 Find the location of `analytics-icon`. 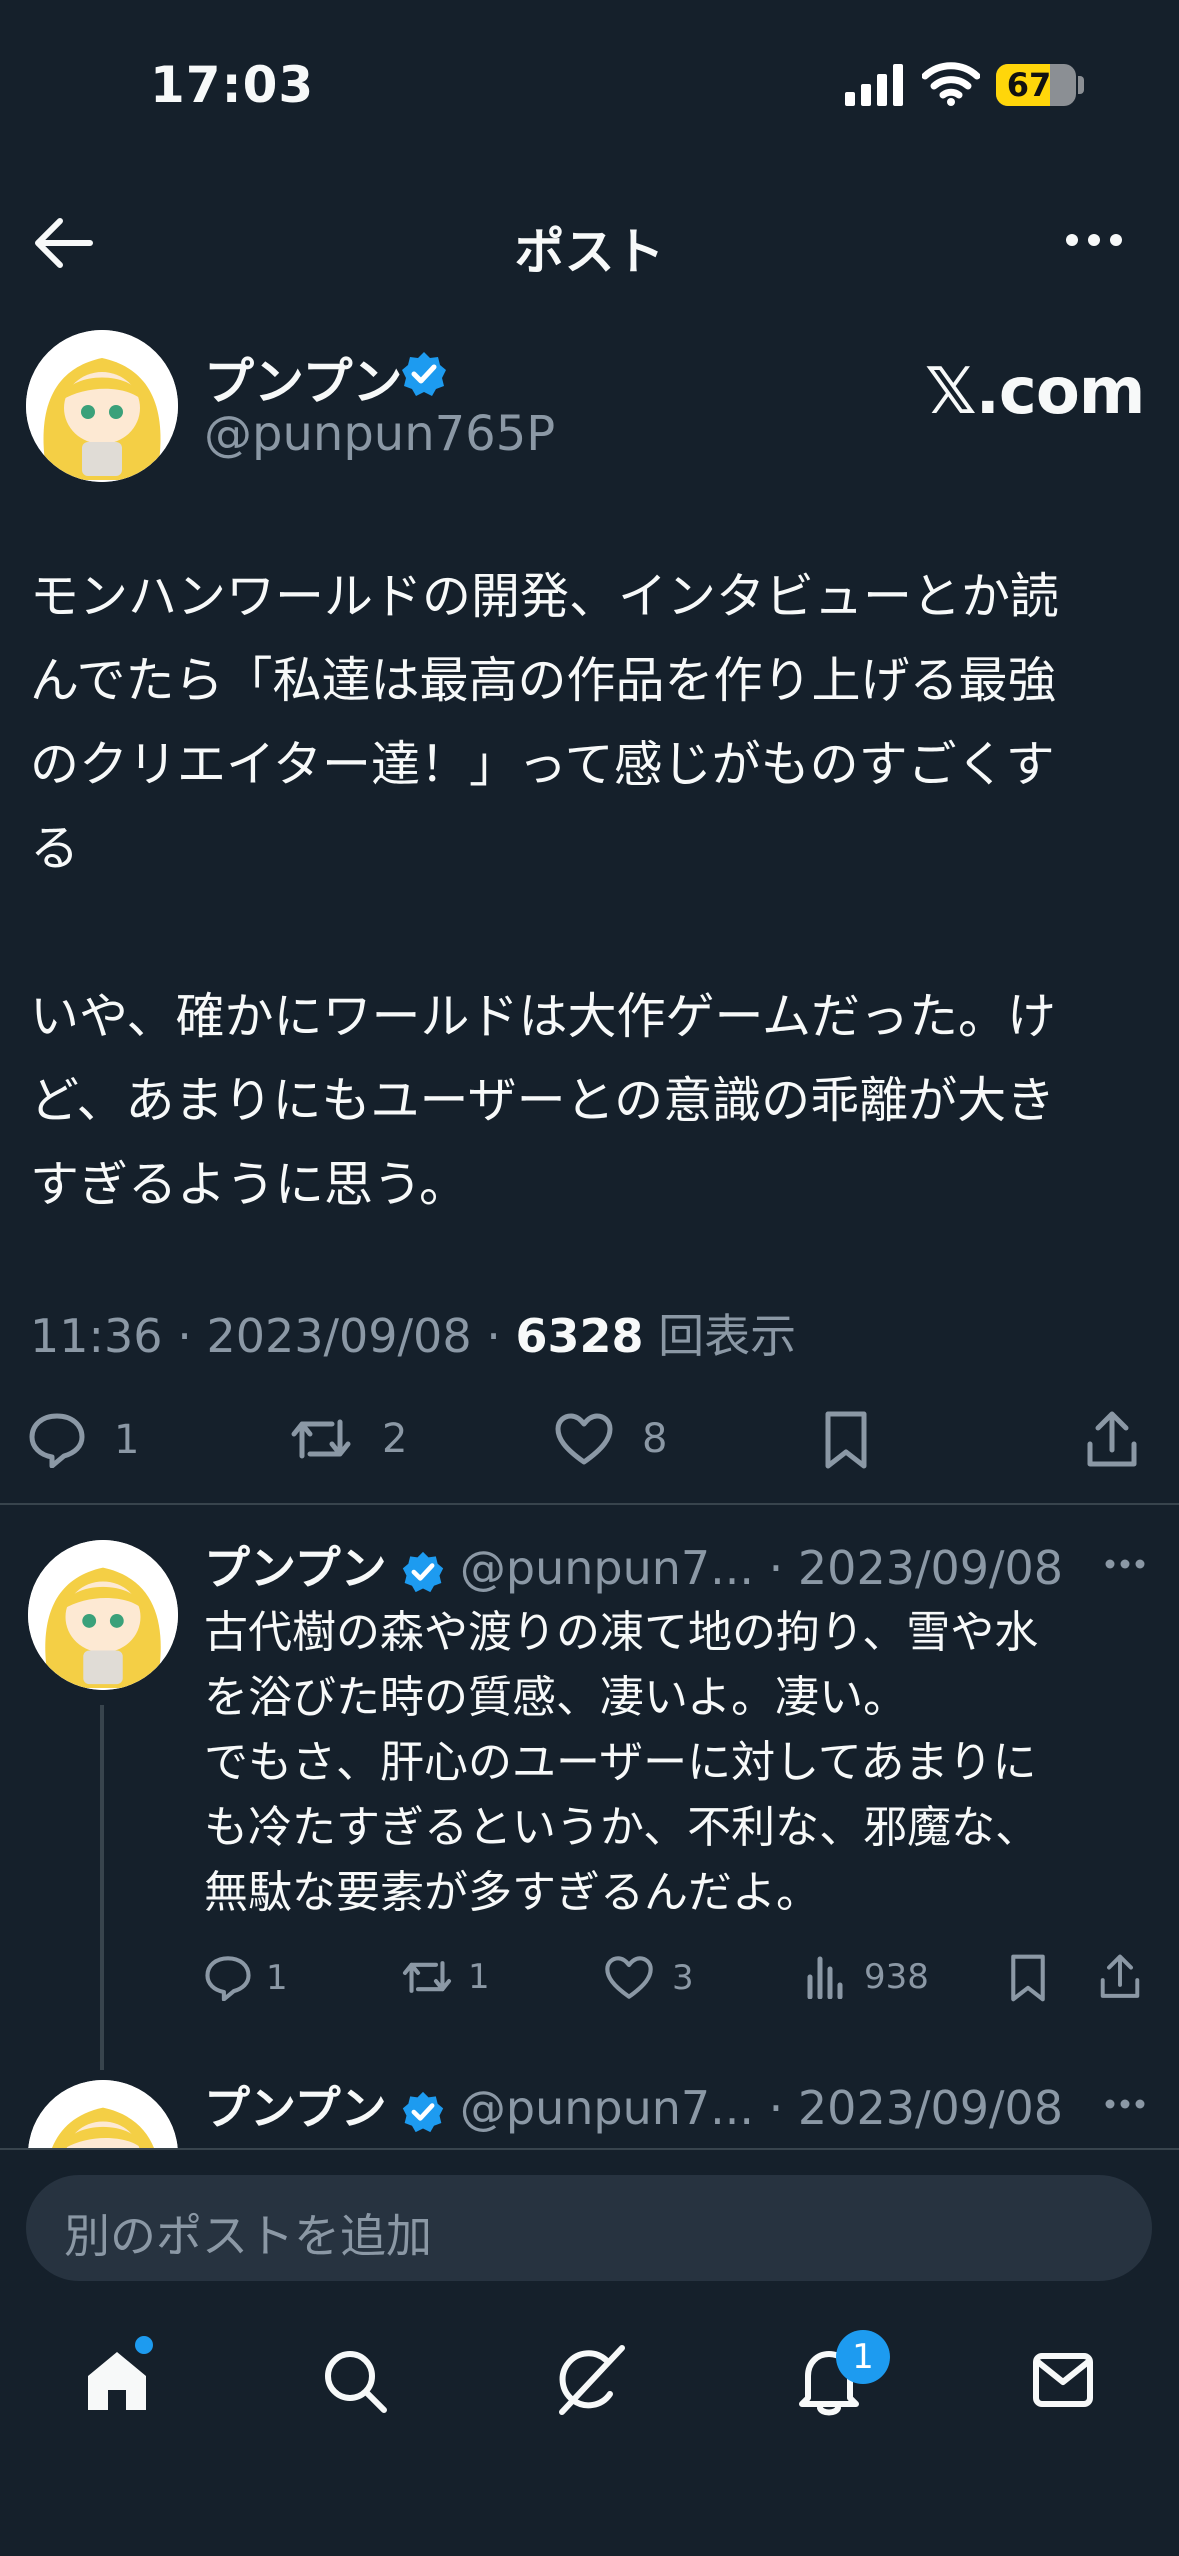

analytics-icon is located at coordinates (825, 1977).